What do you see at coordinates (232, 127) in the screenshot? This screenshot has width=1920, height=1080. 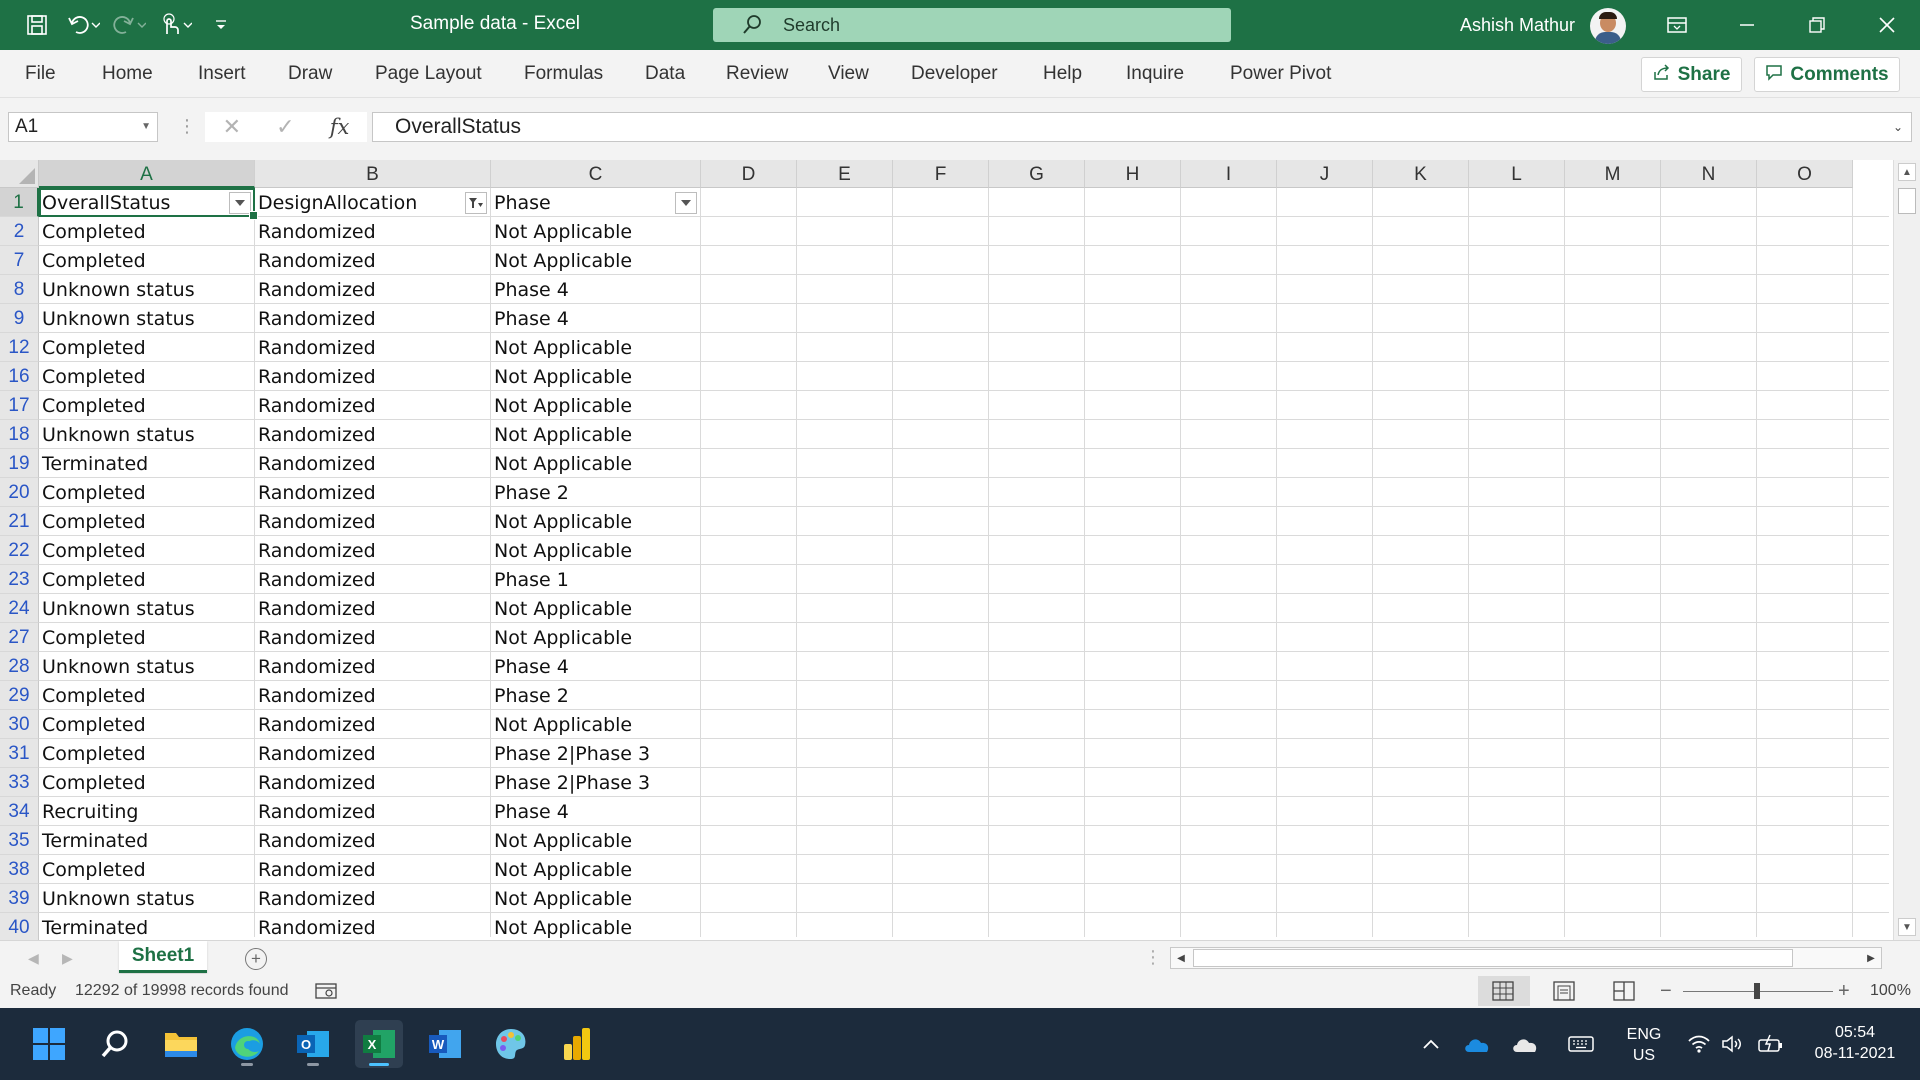 I see `cancel-entry-icon: ✕` at bounding box center [232, 127].